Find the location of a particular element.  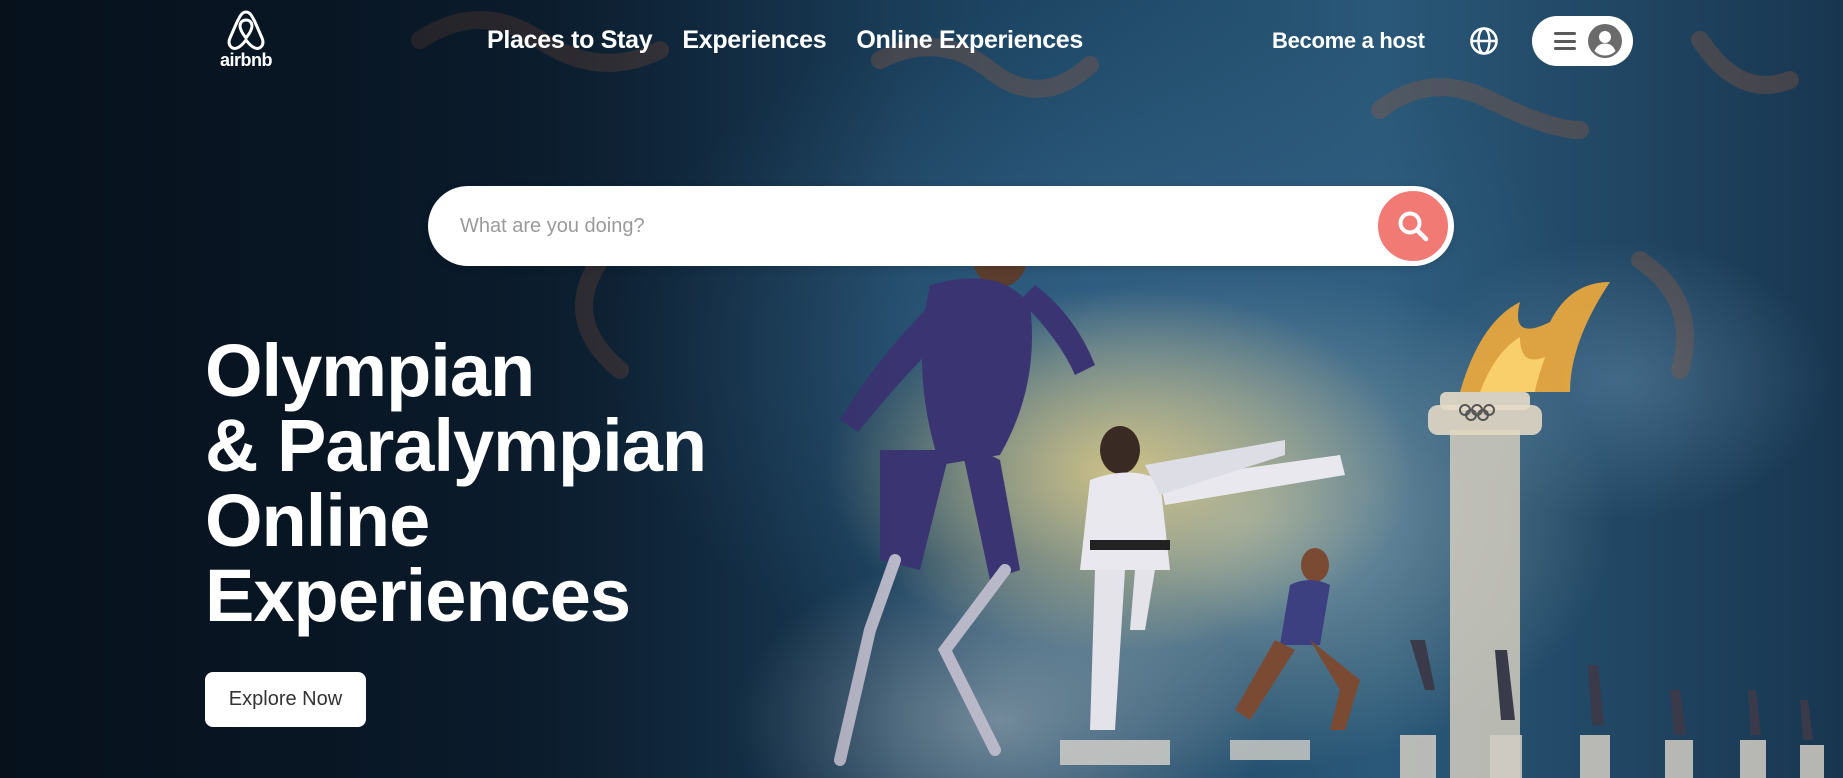

user-menu-button is located at coordinates (1582, 41).